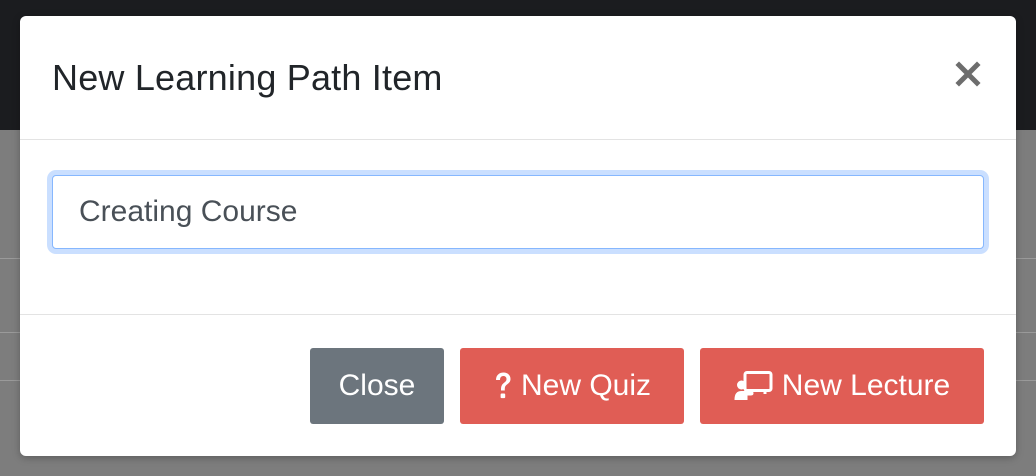 The height and width of the screenshot is (476, 1036). What do you see at coordinates (754, 386) in the screenshot?
I see `presentation-icon` at bounding box center [754, 386].